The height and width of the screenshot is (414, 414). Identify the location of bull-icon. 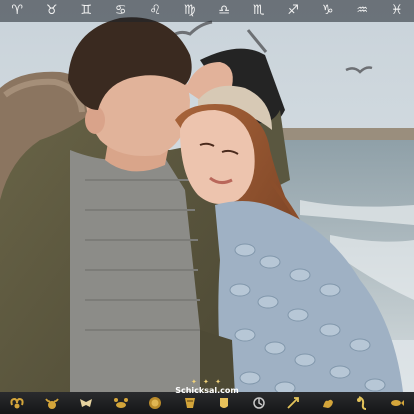
(52, 403).